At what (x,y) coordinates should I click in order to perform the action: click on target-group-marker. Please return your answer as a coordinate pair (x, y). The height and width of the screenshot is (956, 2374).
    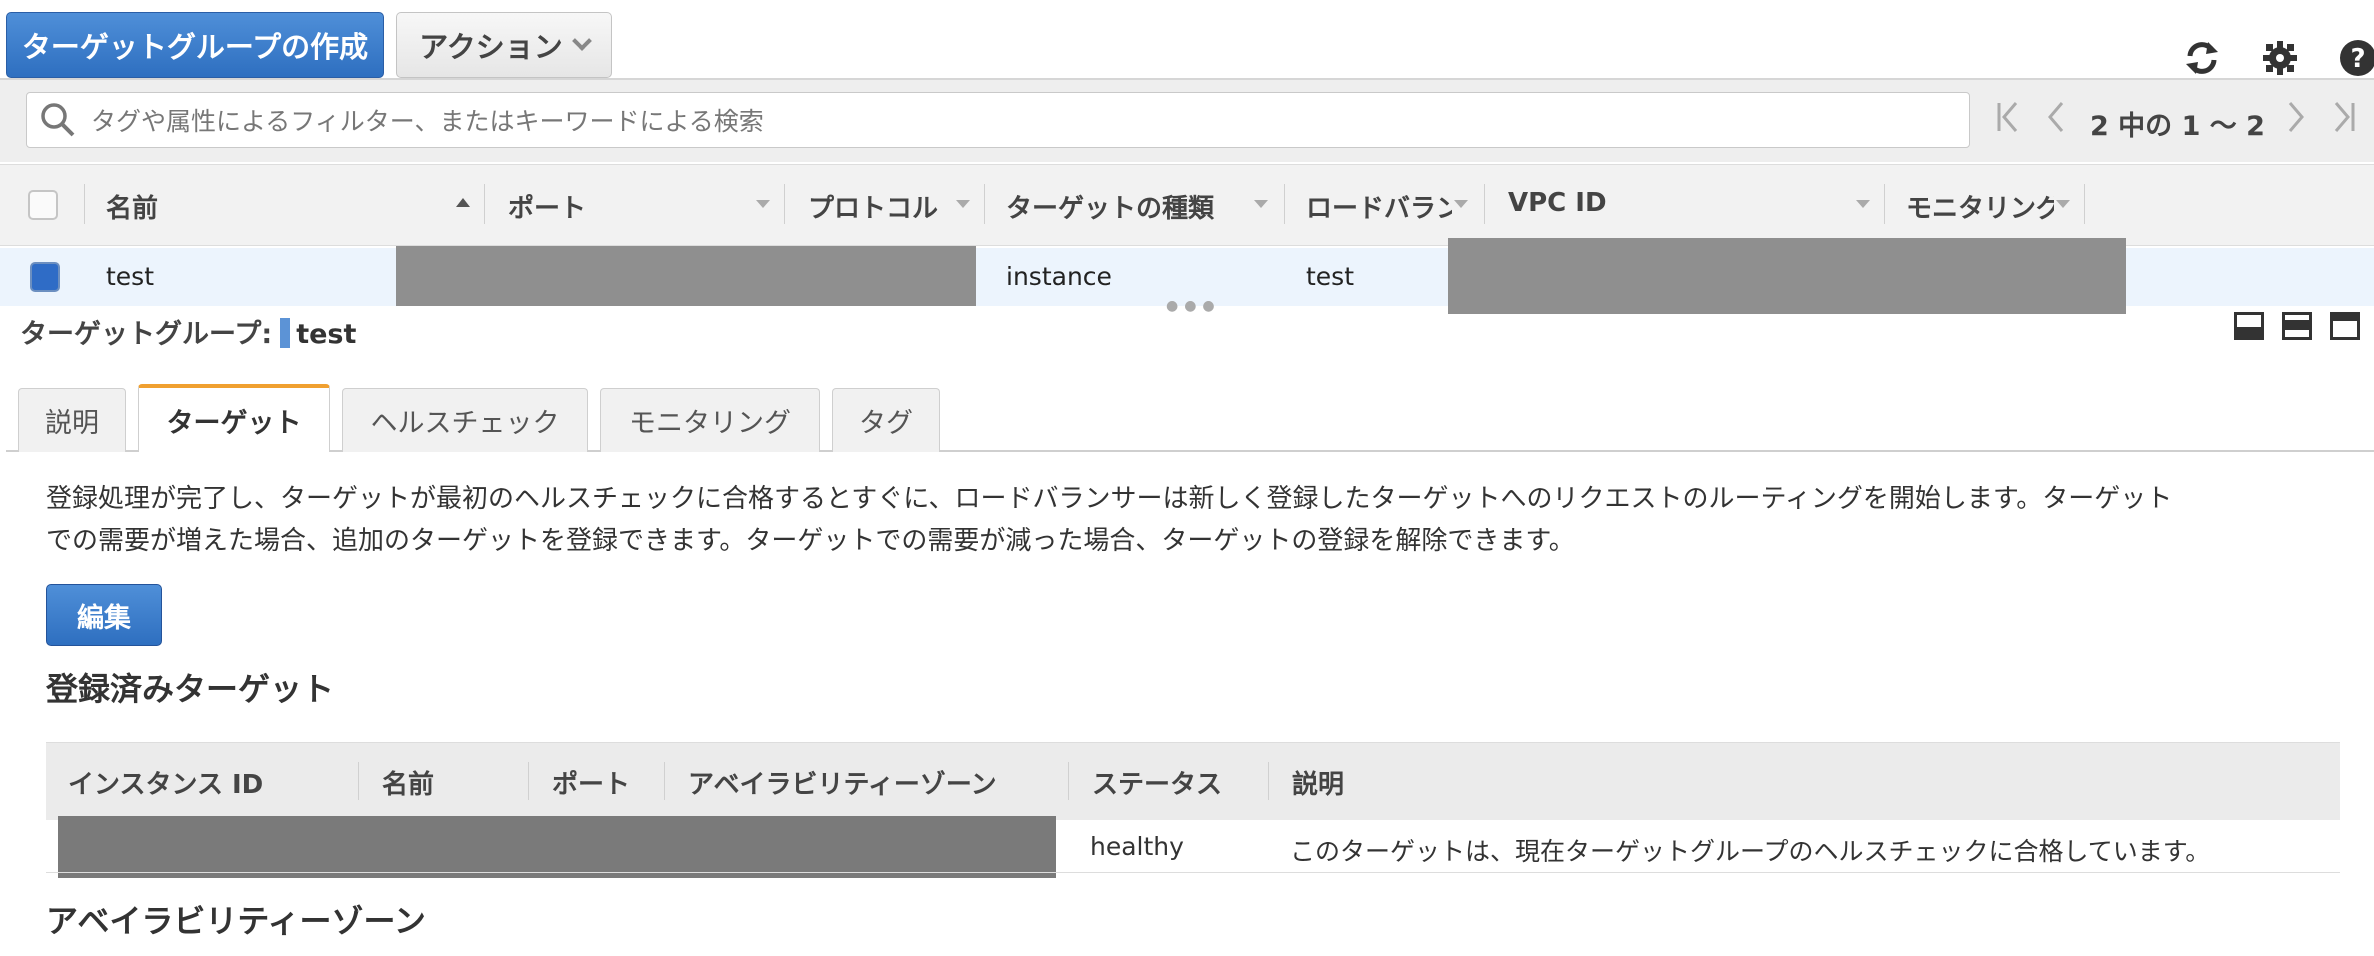
    Looking at the image, I should click on (285, 333).